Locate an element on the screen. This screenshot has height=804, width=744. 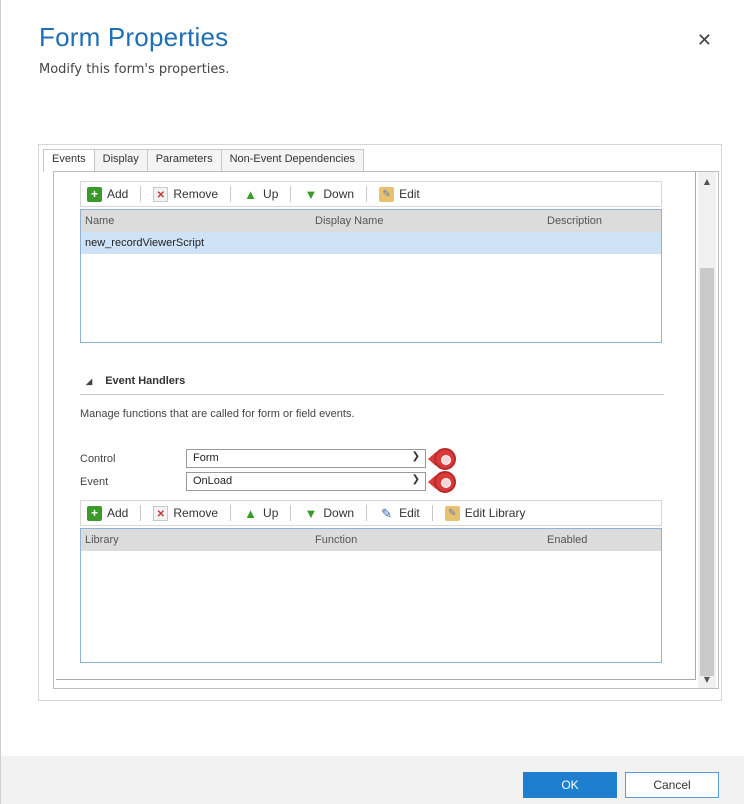
control-select: Form ❯ is located at coordinates (306, 458).